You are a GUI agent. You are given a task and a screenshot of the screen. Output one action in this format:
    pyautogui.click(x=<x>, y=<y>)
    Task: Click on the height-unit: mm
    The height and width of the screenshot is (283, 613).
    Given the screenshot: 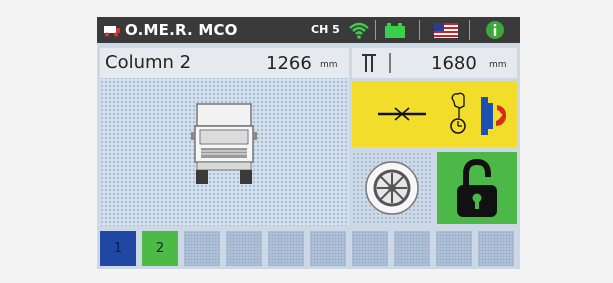 What is the action you would take?
    pyautogui.click(x=498, y=65)
    